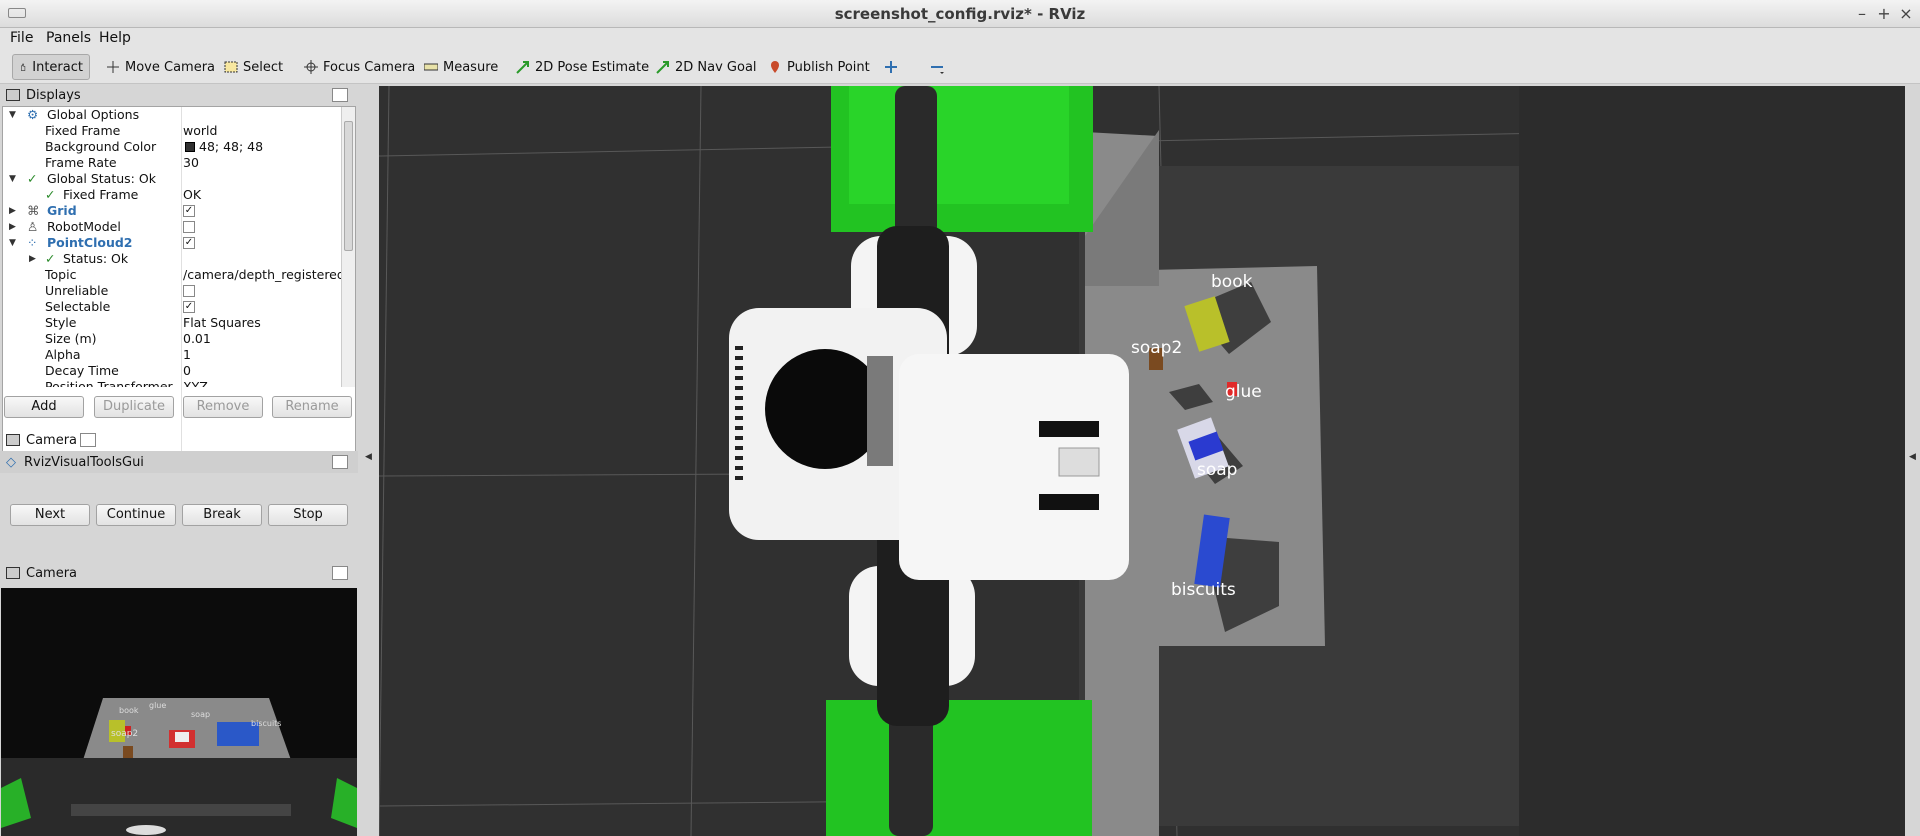 This screenshot has height=836, width=1920. What do you see at coordinates (200, 130) in the screenshot?
I see `row-value: world` at bounding box center [200, 130].